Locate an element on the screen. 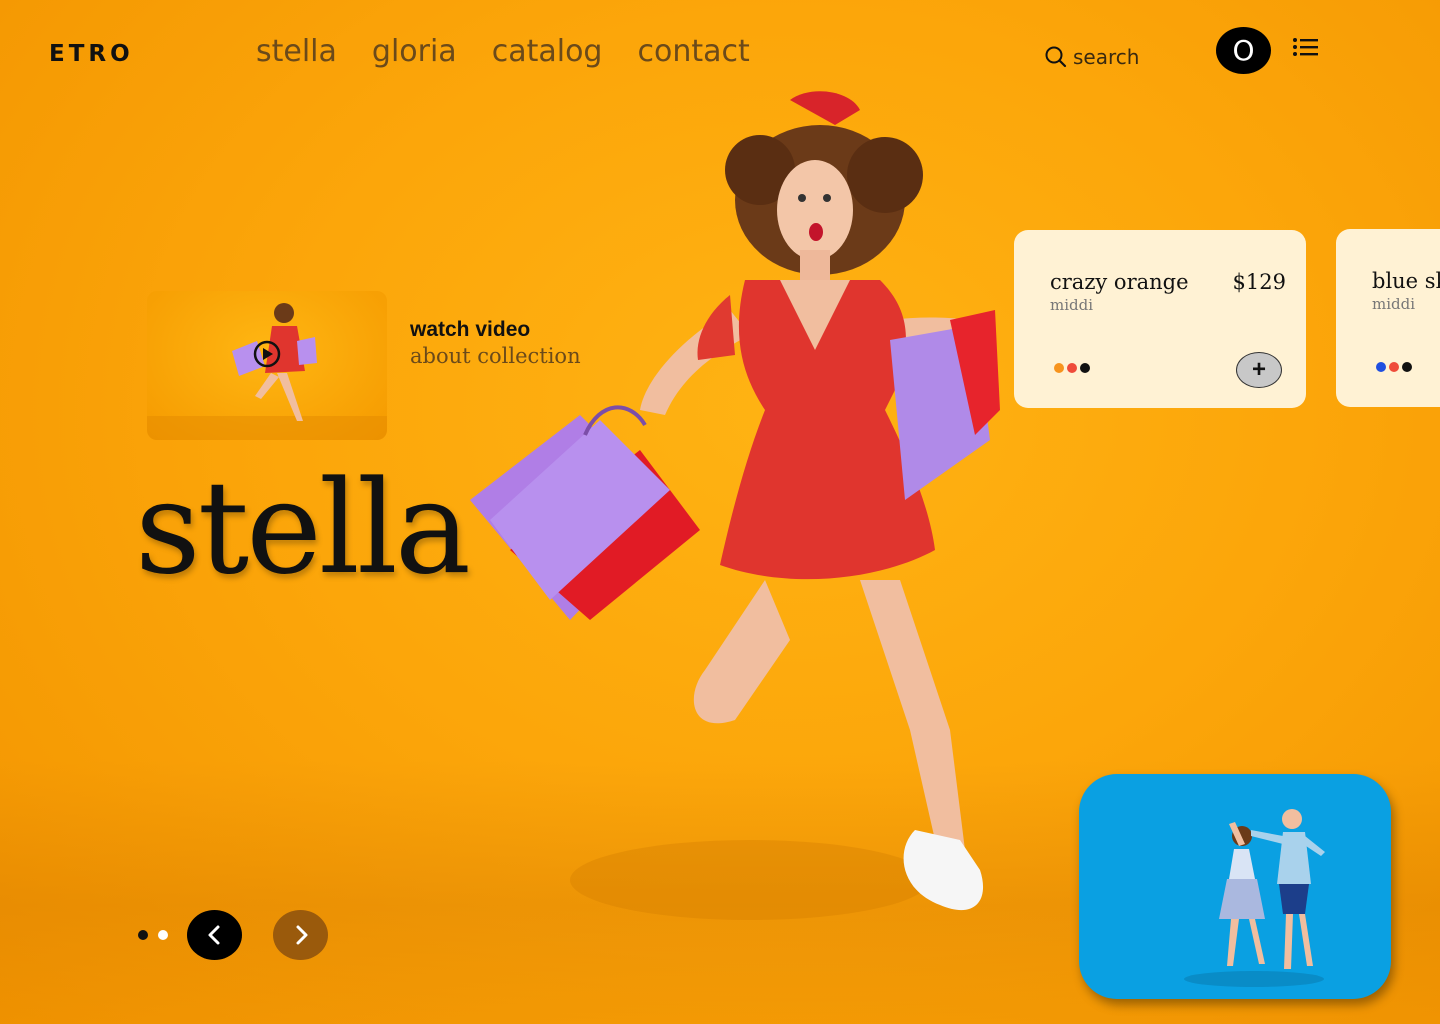  chevron-left-icon is located at coordinates (213, 935).